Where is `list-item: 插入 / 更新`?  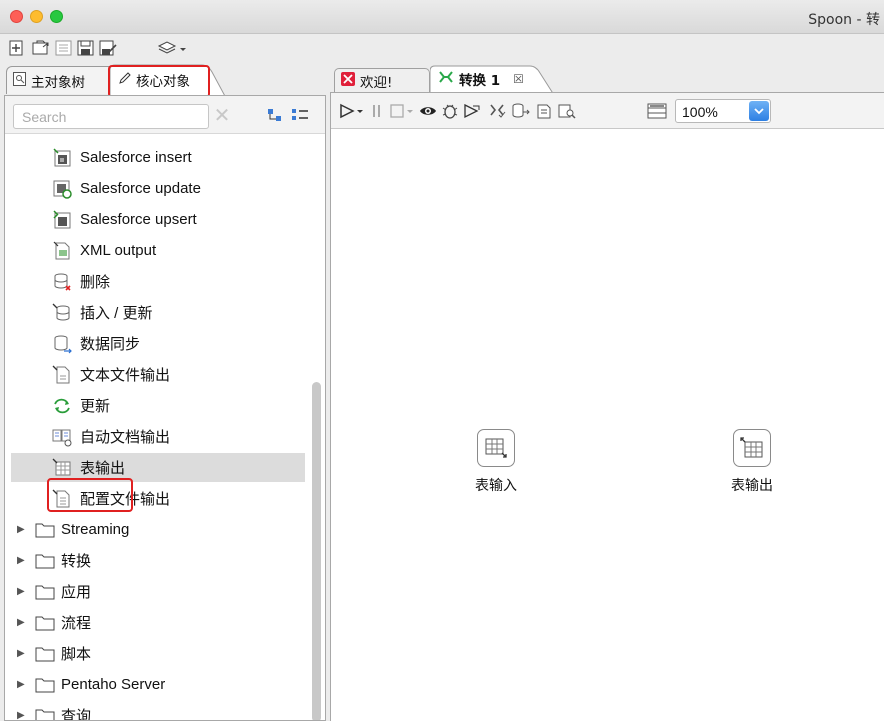 list-item: 插入 / 更新 is located at coordinates (158, 312).